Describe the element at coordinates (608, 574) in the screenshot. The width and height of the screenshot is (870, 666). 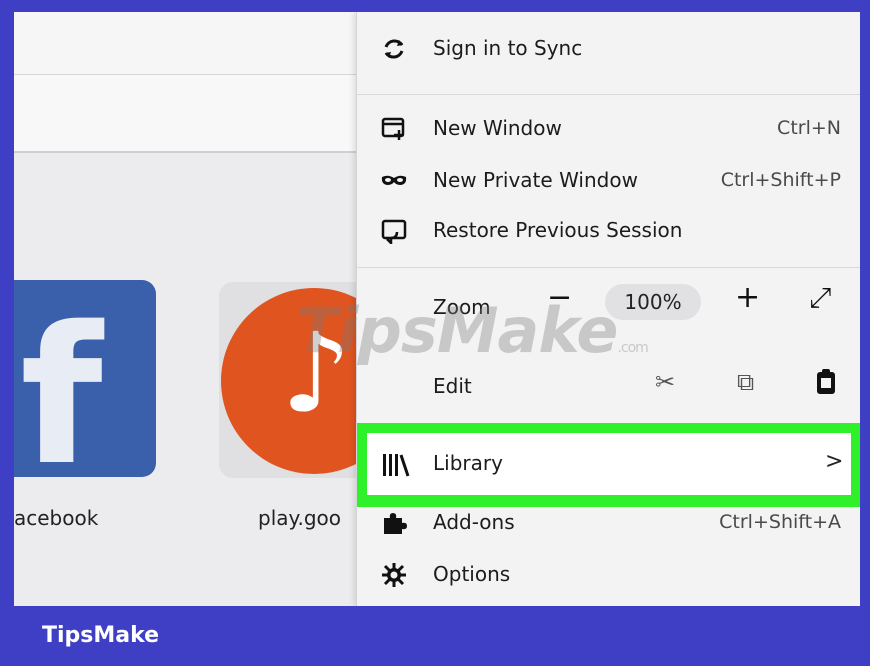
I see `menu-item-options: Options` at that location.